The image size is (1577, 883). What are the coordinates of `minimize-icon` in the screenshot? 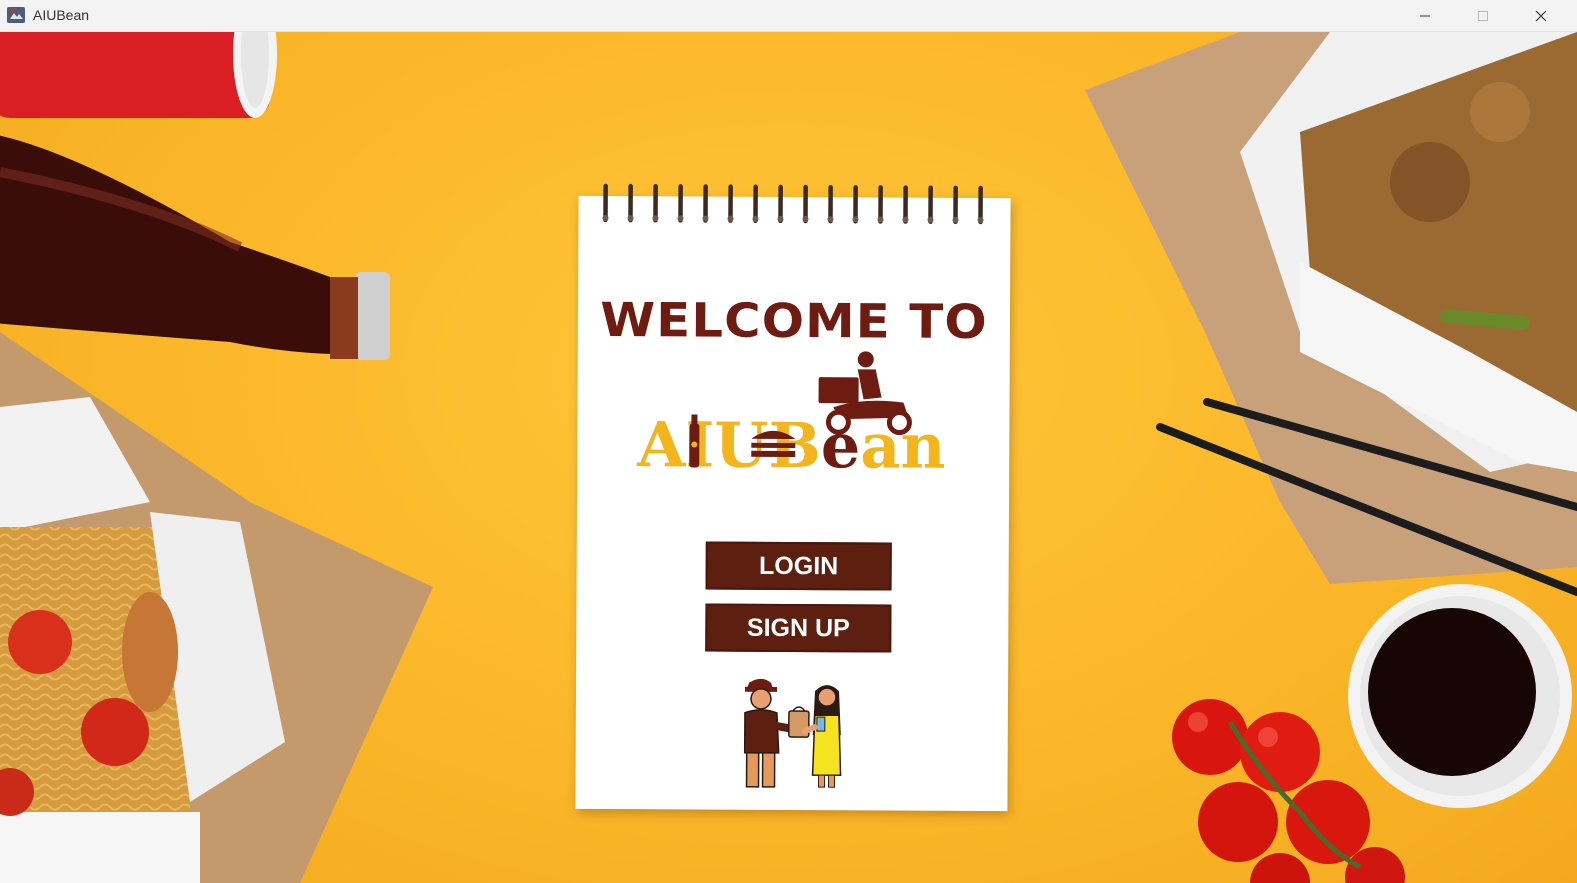 It's located at (1425, 15).